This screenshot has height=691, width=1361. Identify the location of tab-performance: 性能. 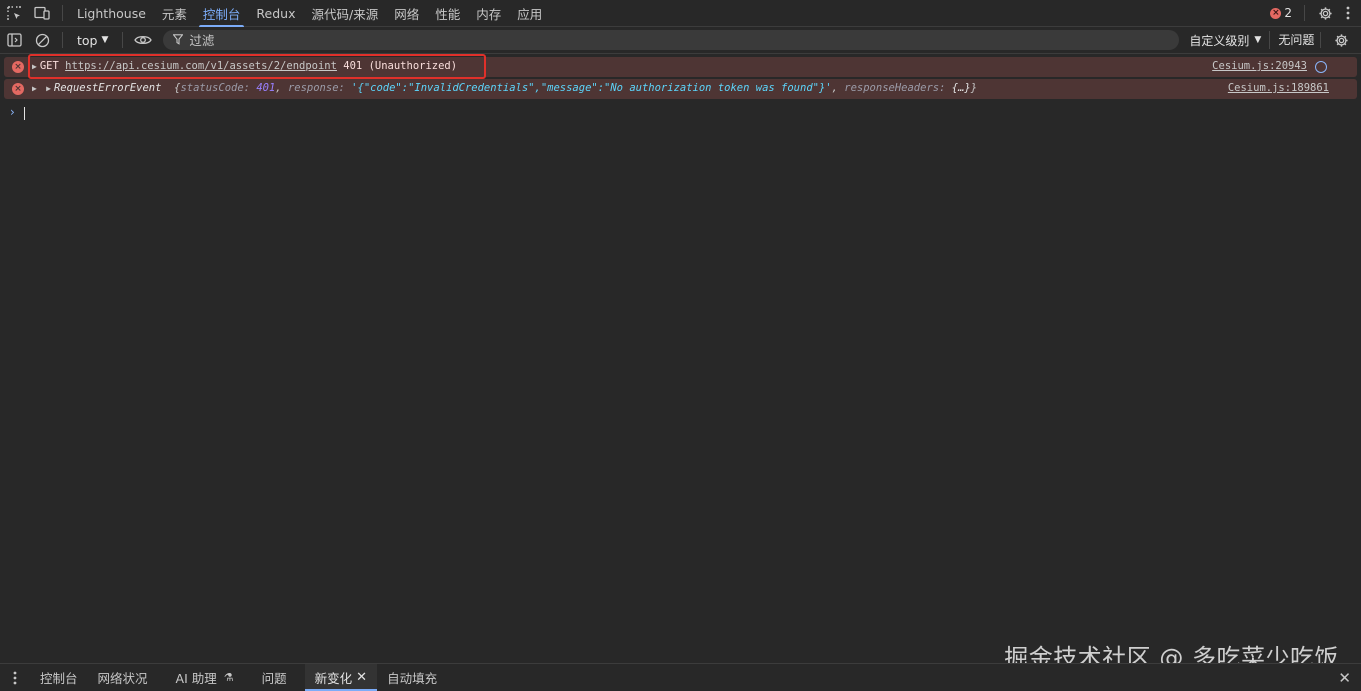
(447, 13).